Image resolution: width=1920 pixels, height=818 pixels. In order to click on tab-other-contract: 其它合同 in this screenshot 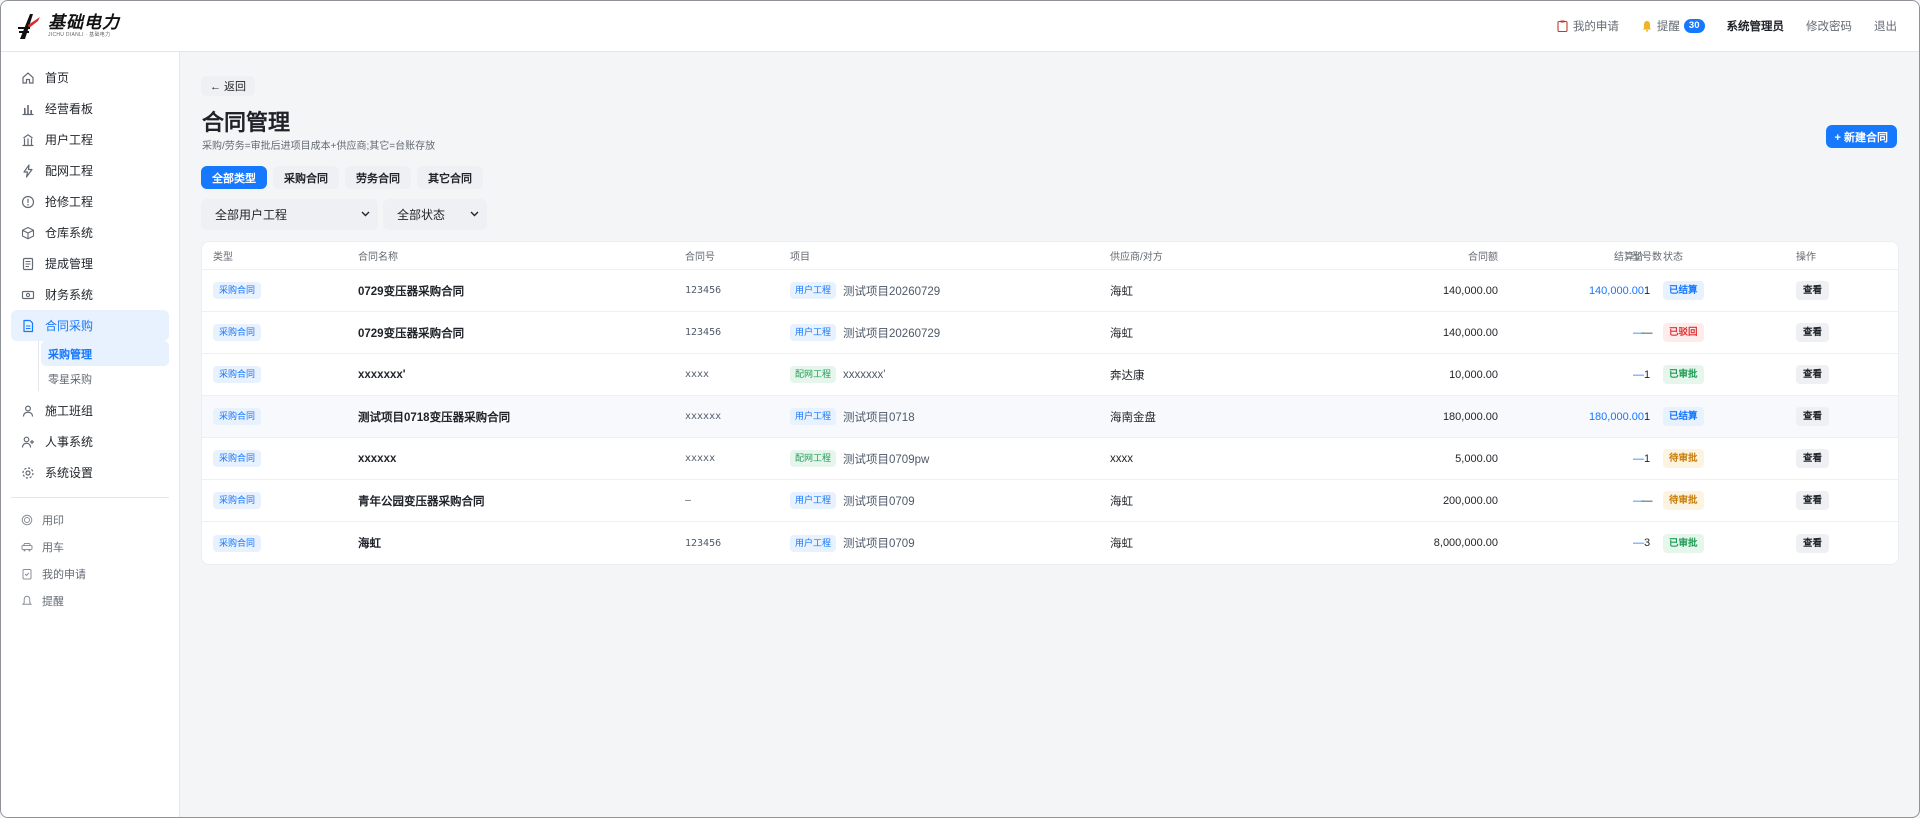, I will do `click(450, 177)`.